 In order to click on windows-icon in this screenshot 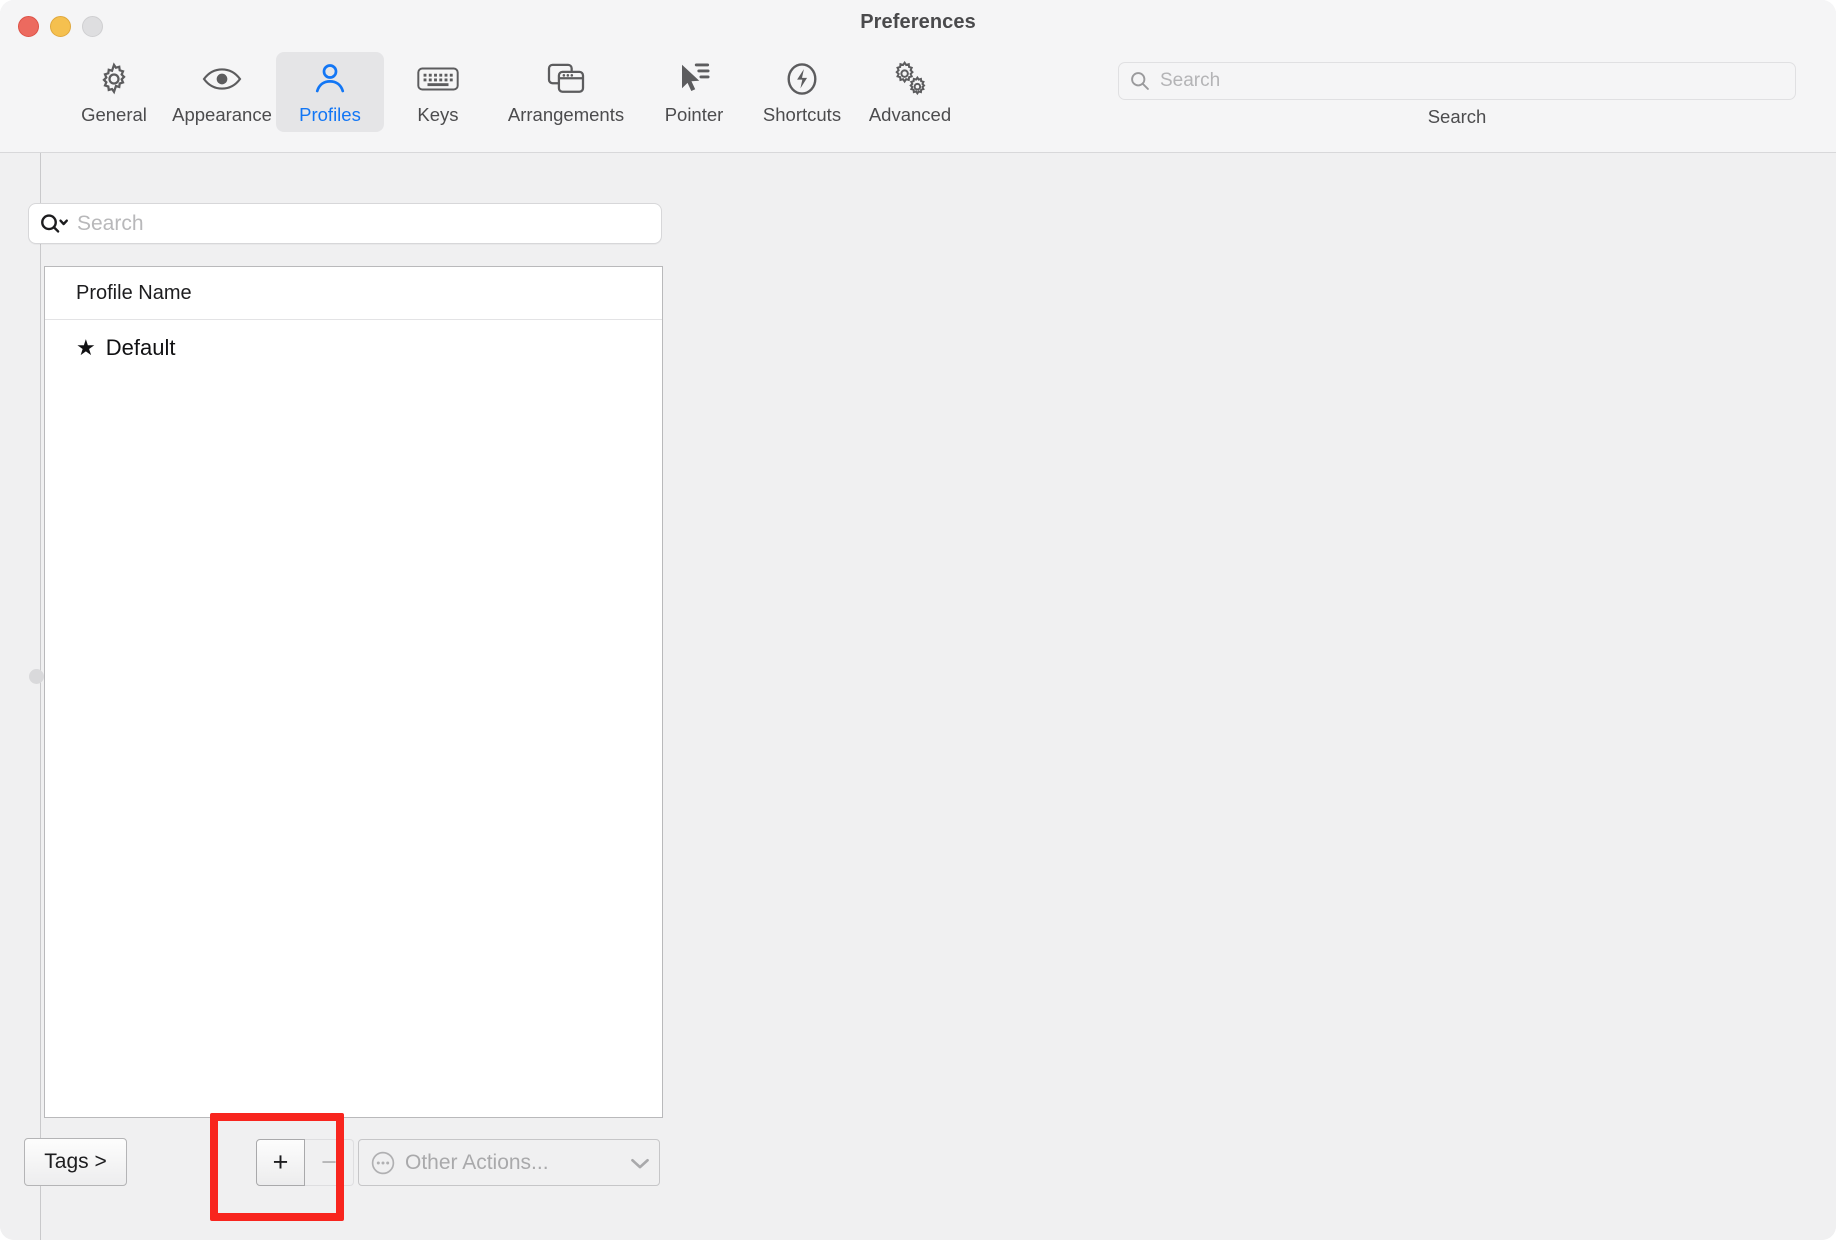, I will do `click(566, 79)`.